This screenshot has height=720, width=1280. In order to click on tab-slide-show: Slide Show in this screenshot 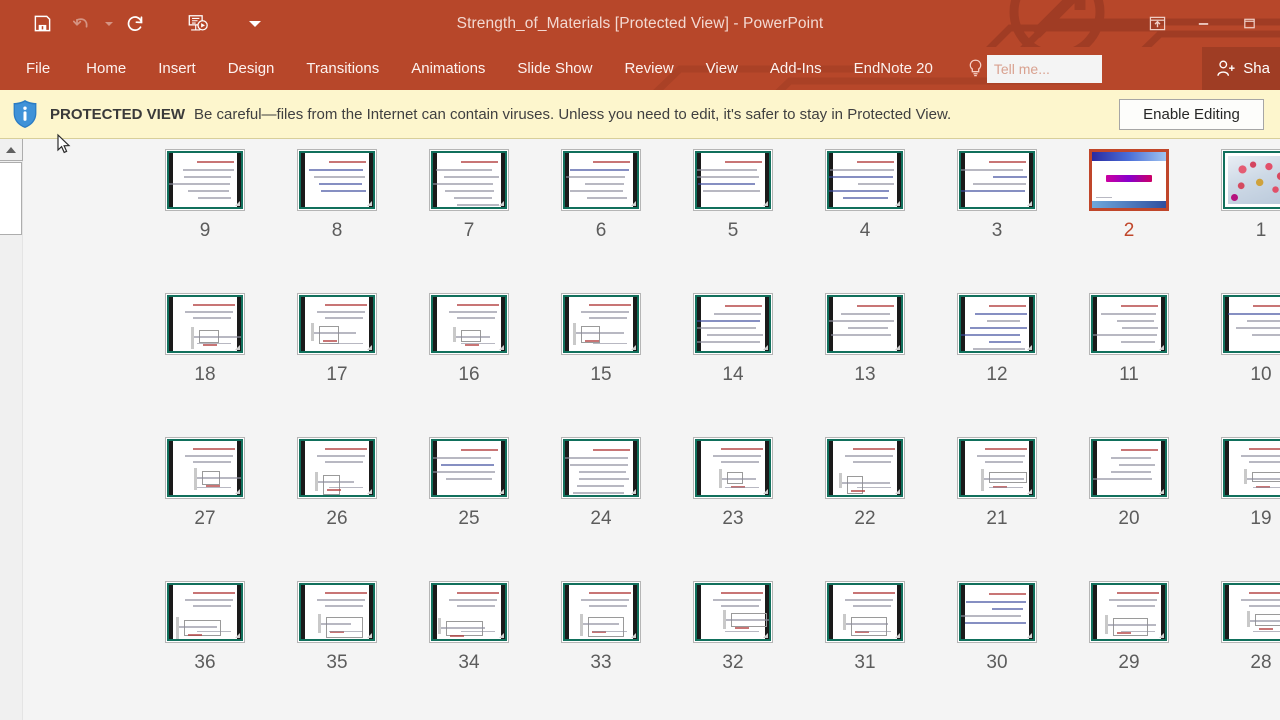, I will do `click(554, 68)`.